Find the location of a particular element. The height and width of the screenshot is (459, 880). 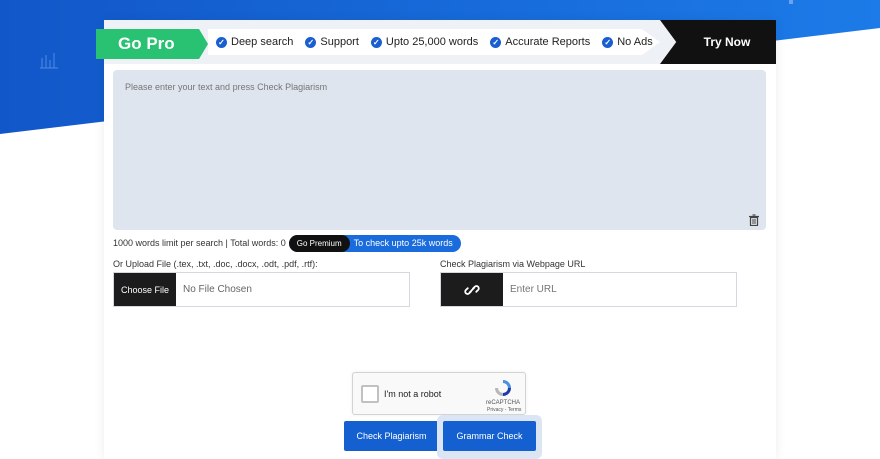

link-button is located at coordinates (472, 289).